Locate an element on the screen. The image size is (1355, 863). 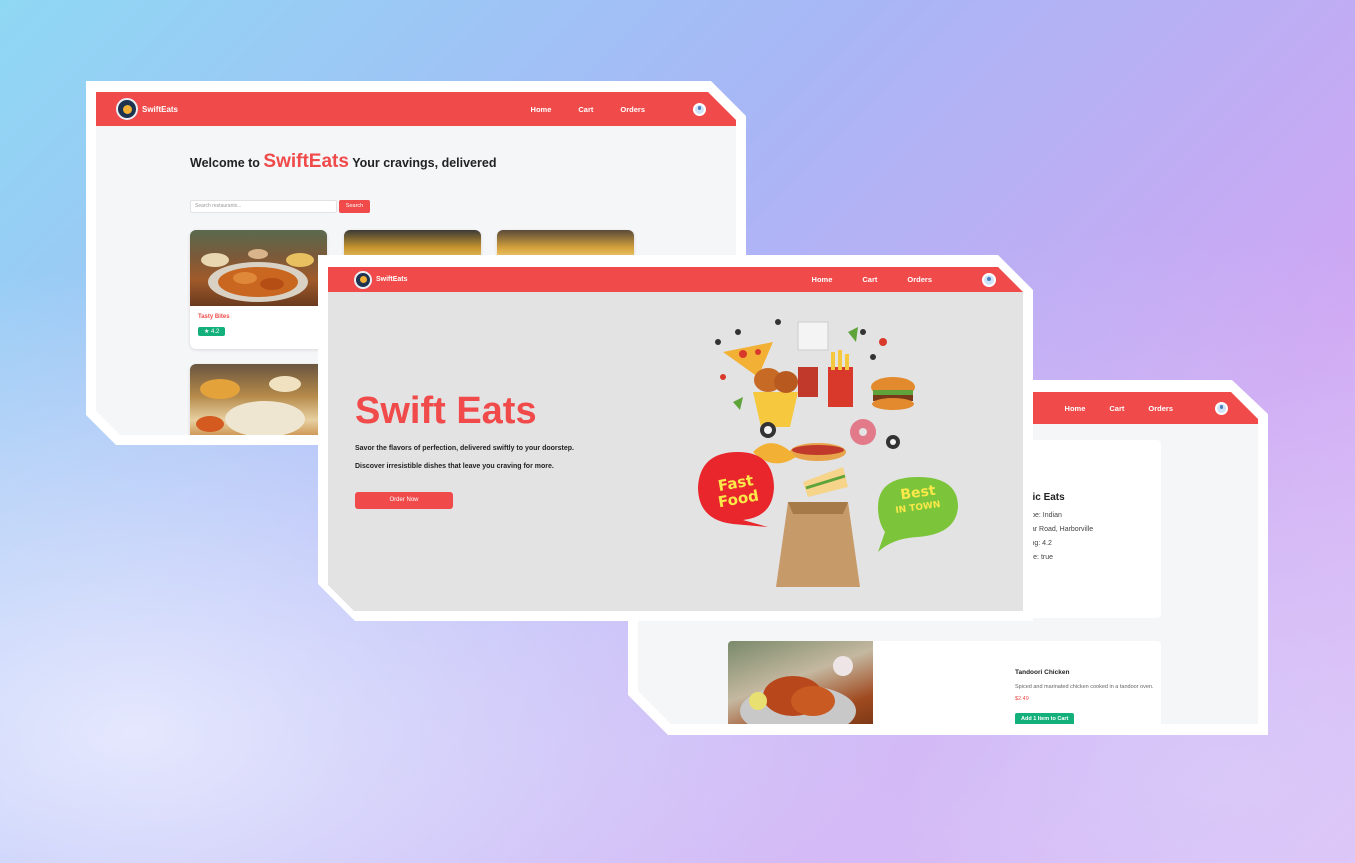
menu-item-image is located at coordinates (800, 682).